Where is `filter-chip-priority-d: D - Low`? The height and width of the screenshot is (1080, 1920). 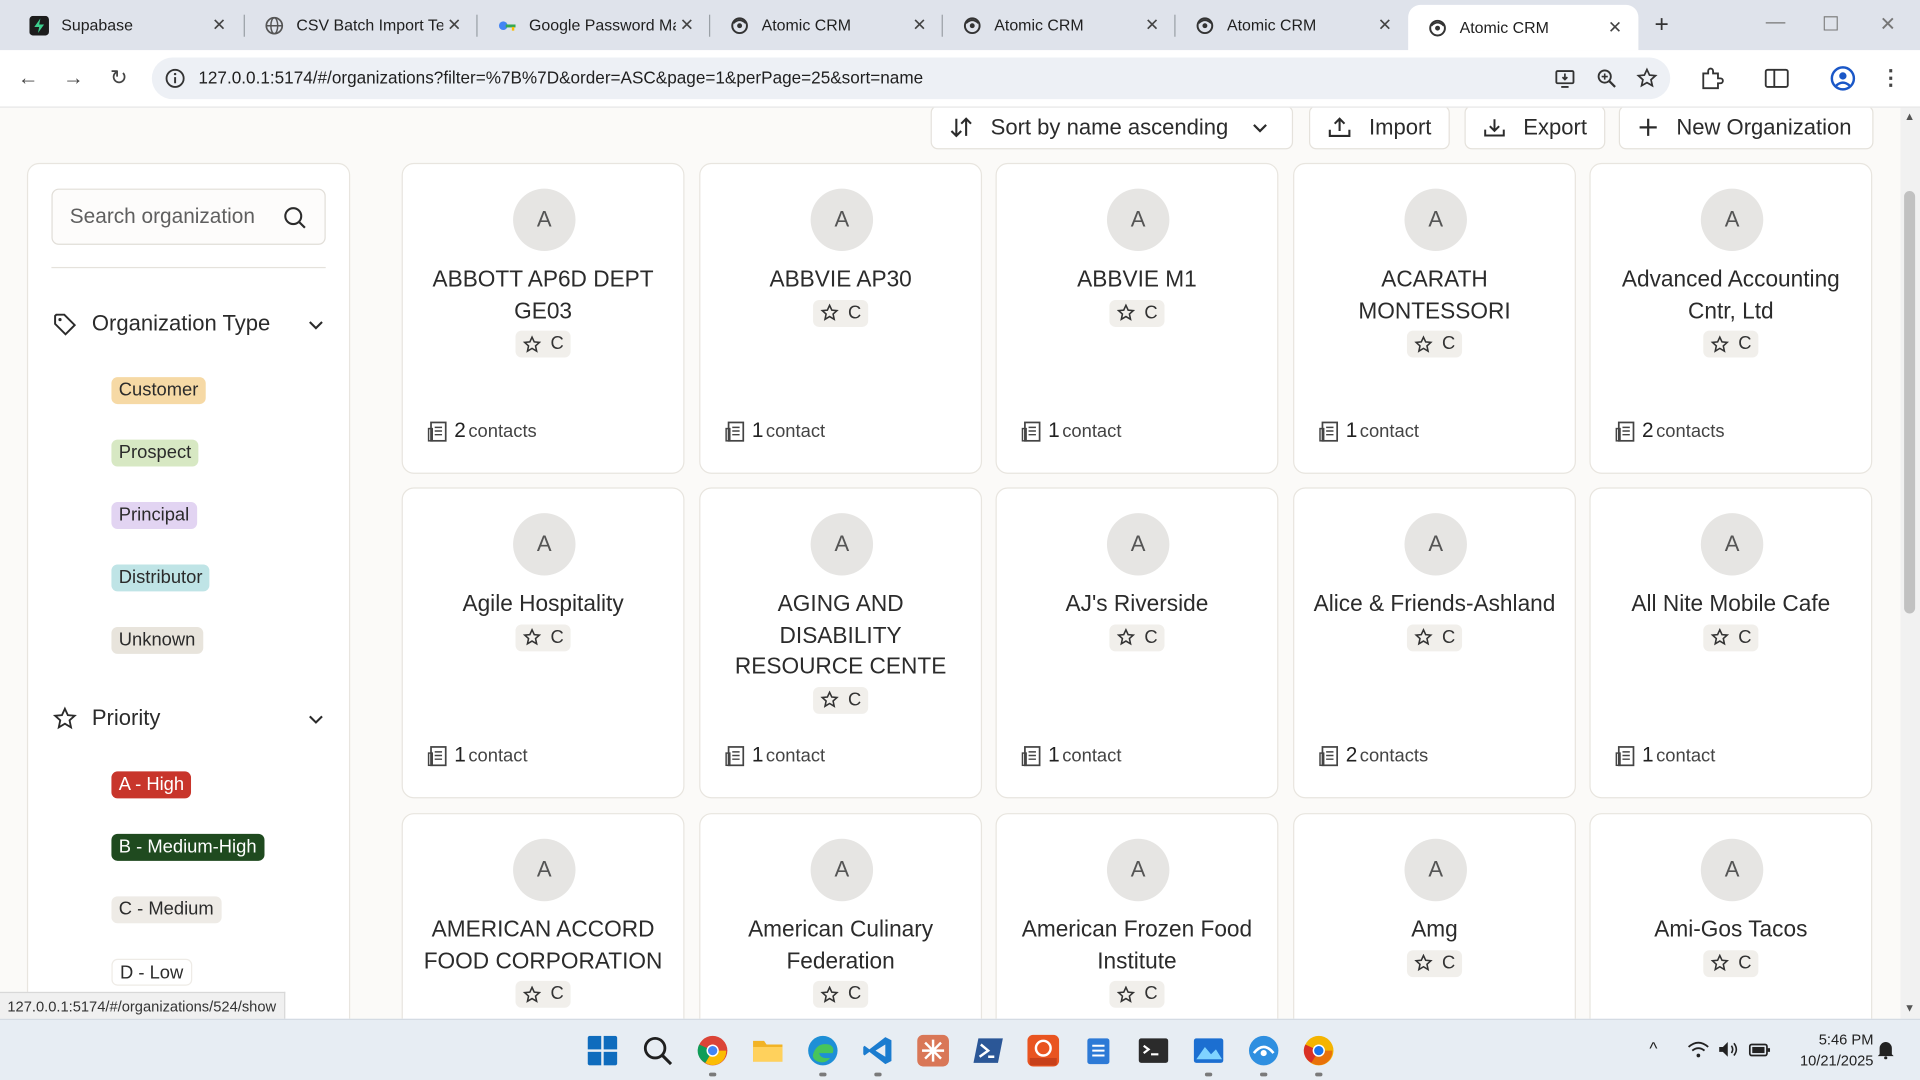 filter-chip-priority-d: D - Low is located at coordinates (151, 972).